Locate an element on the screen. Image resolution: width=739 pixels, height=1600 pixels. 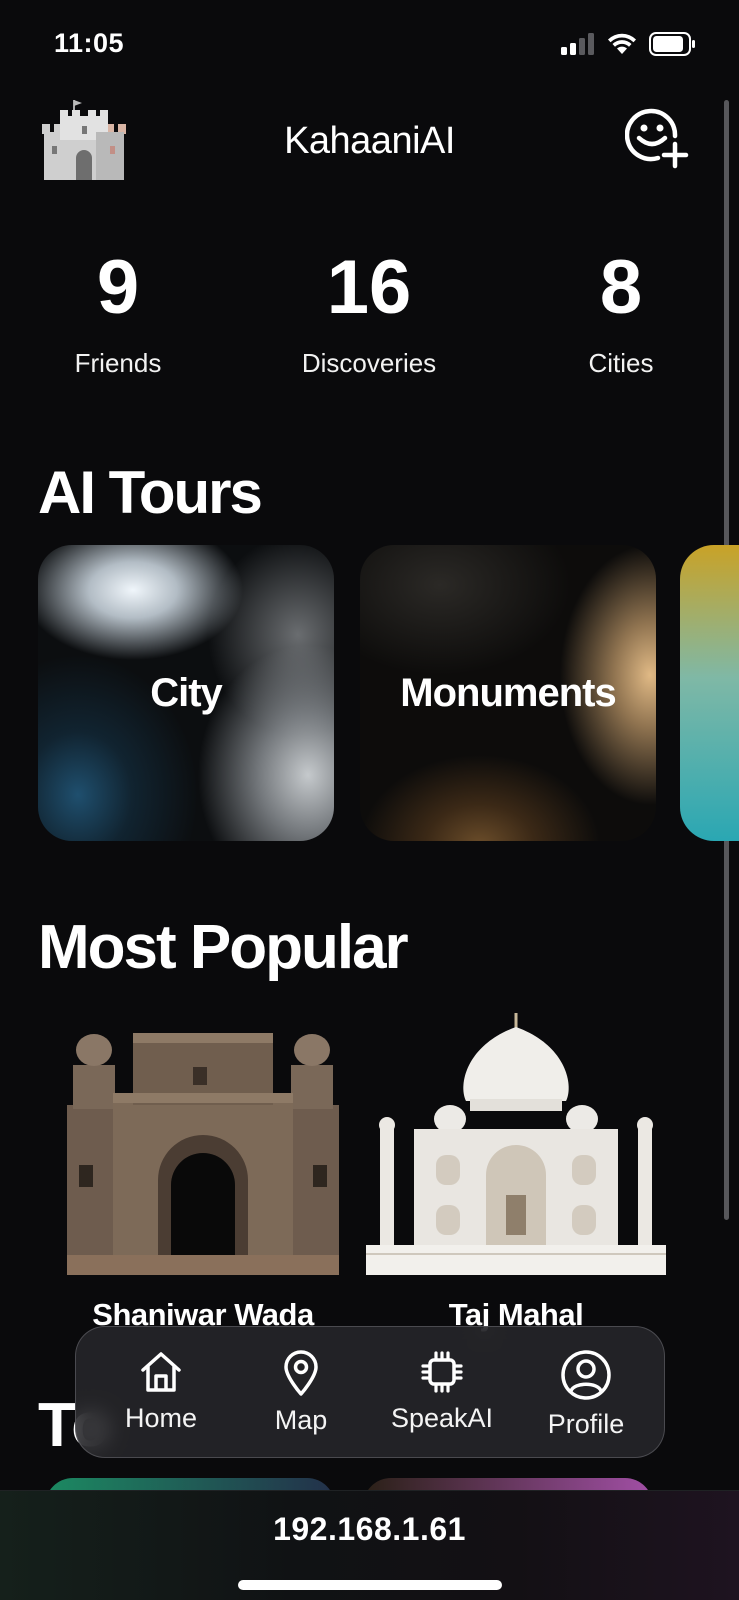
profile-icon is located at coordinates (586, 1375).